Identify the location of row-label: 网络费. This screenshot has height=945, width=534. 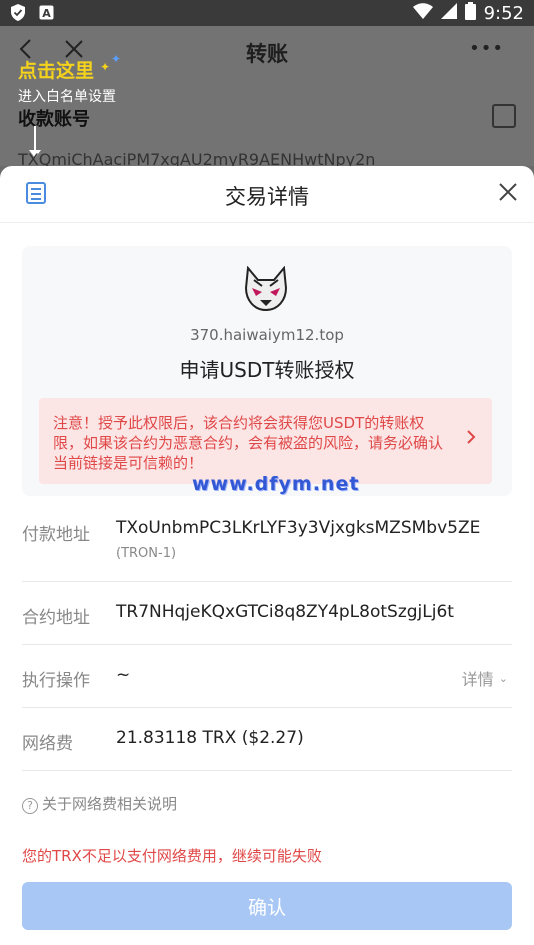
(47, 744).